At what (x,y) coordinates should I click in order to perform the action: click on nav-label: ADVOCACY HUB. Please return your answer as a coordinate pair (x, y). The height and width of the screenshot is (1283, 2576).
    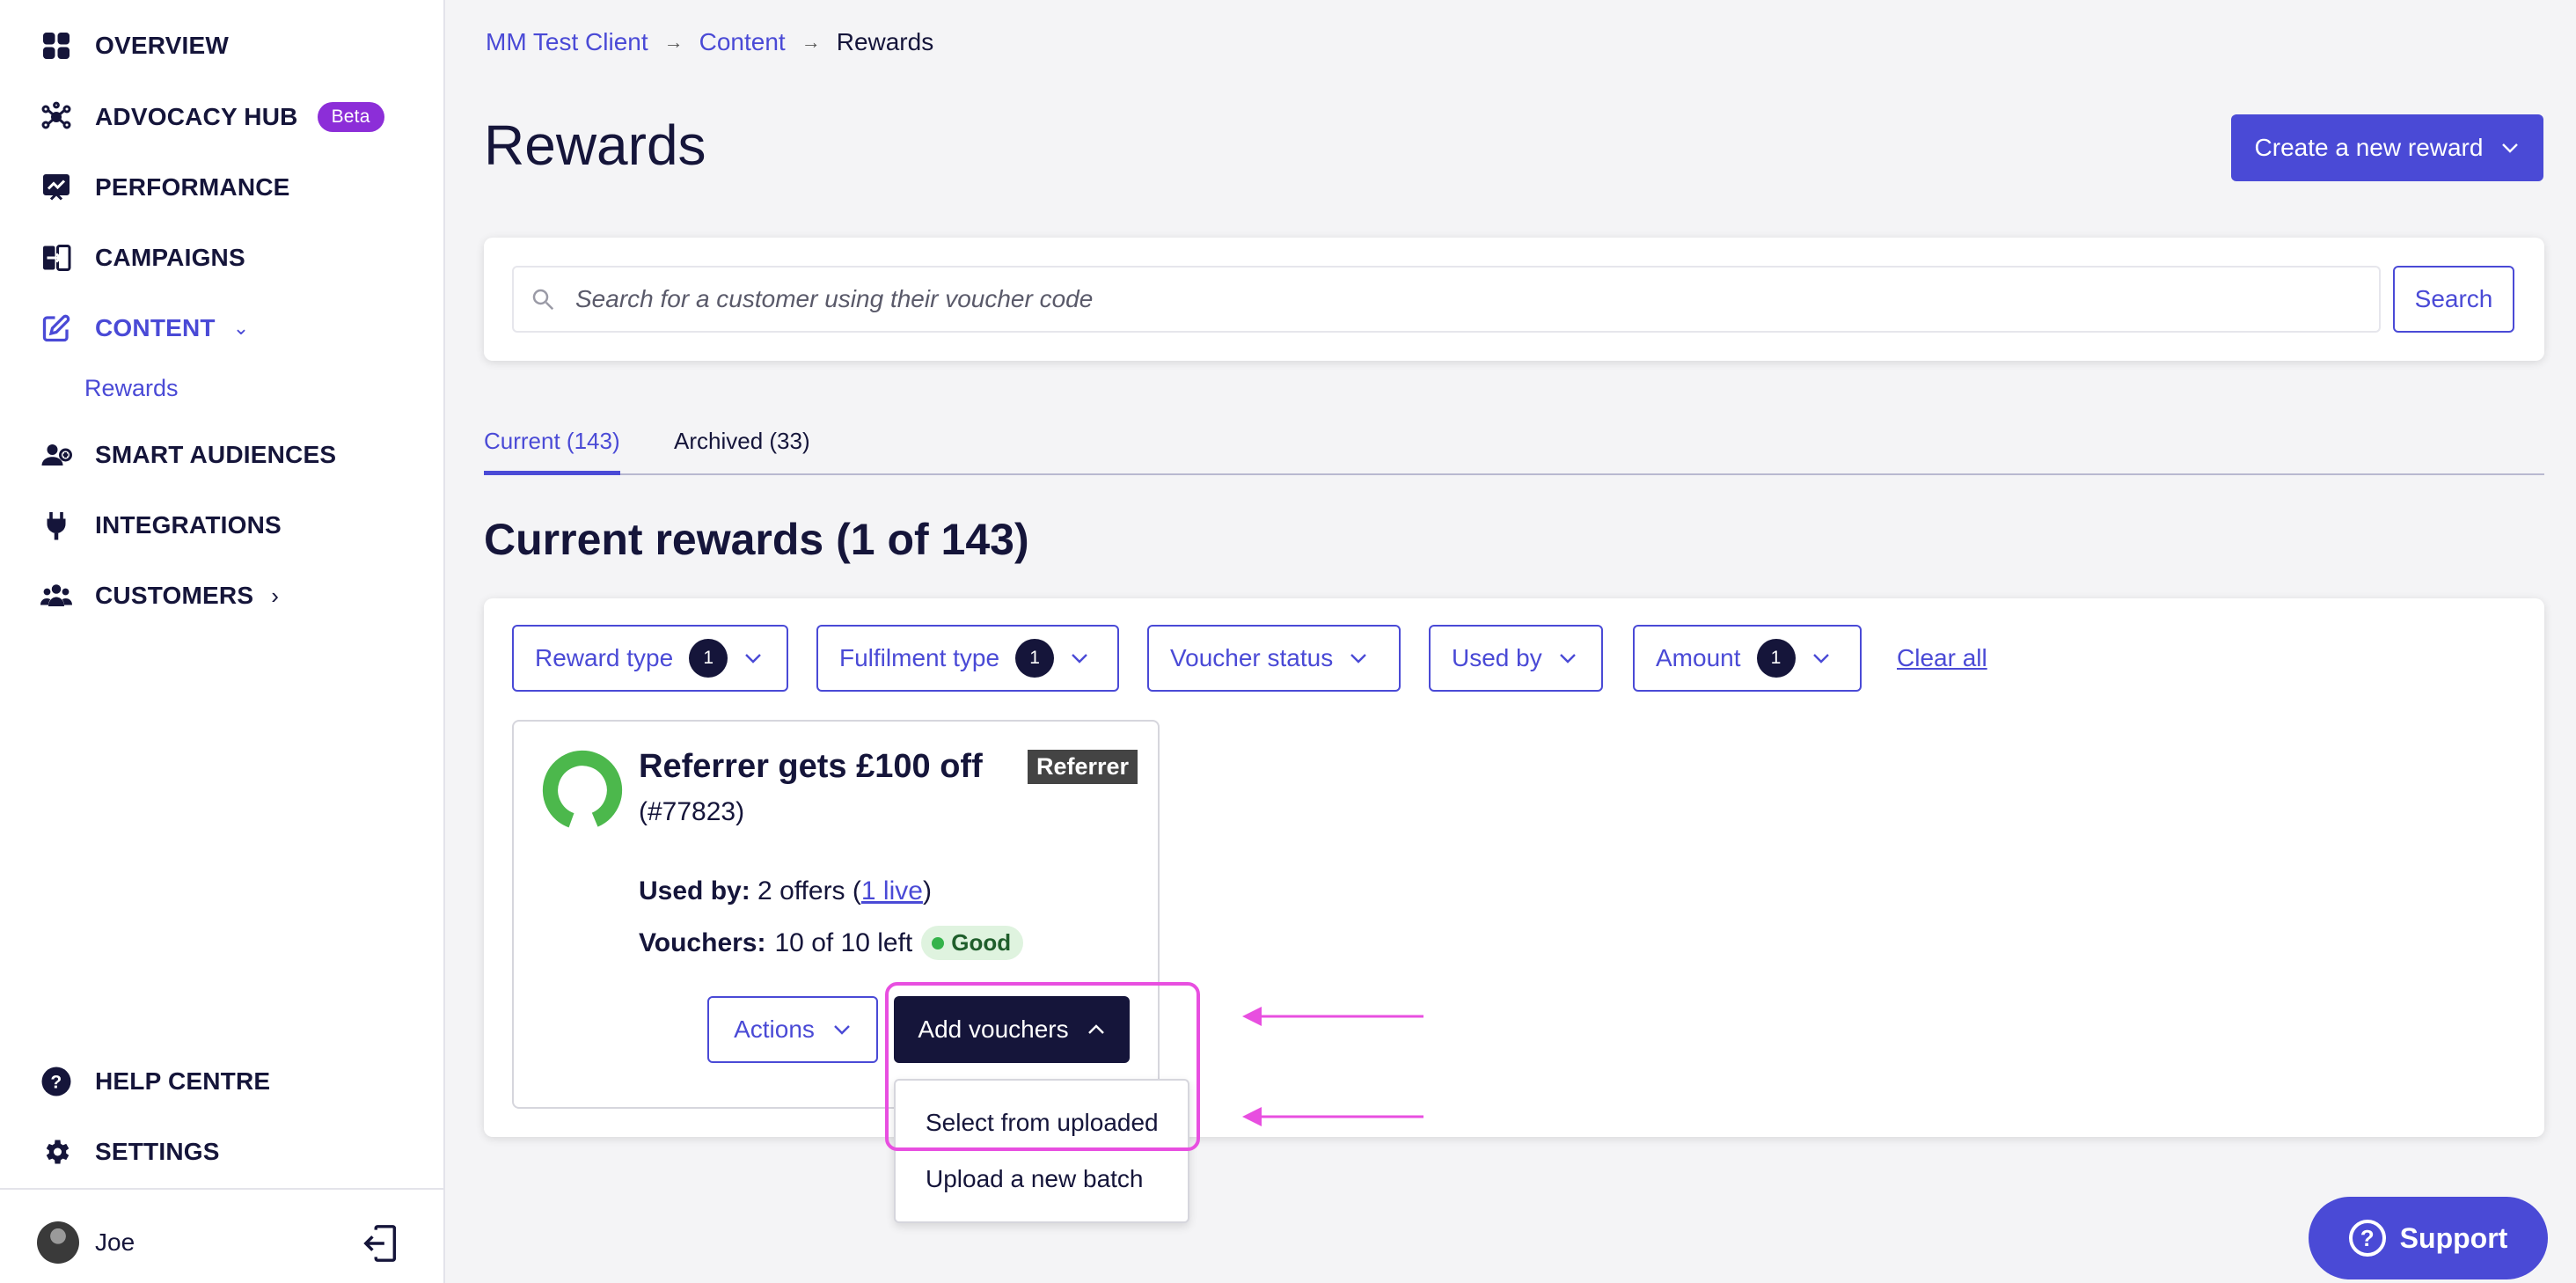
    Looking at the image, I should click on (196, 116).